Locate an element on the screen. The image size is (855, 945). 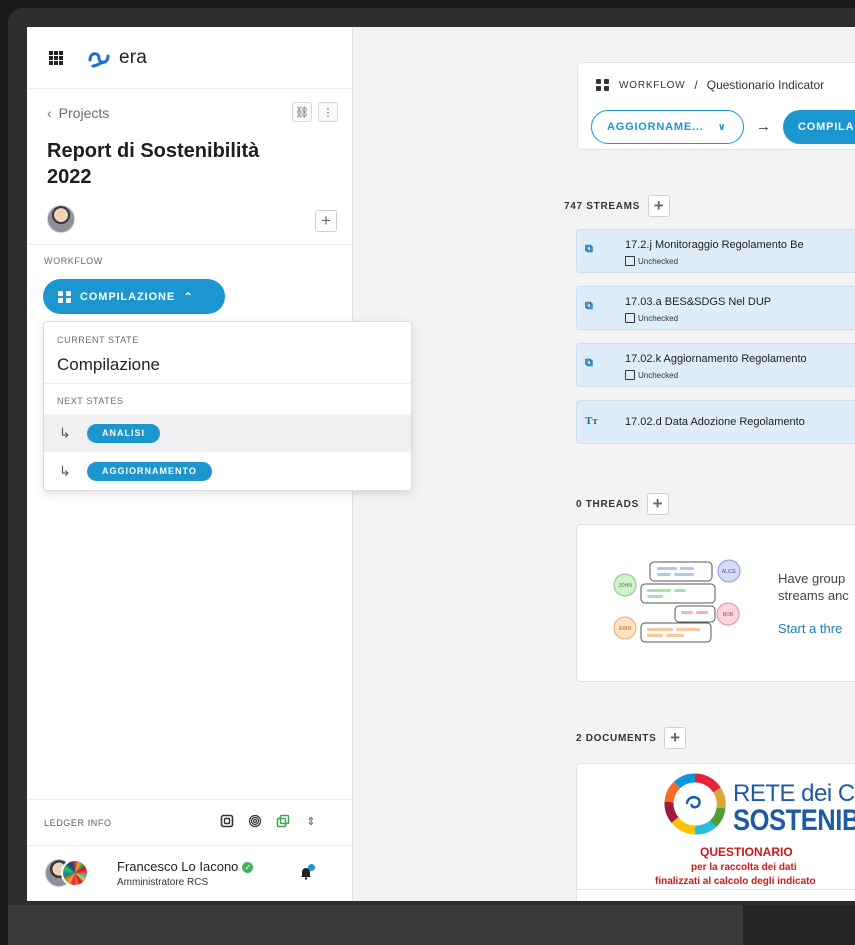
doc-preview-line4: per la raccolta dei dati is located at coordinates (744, 867).